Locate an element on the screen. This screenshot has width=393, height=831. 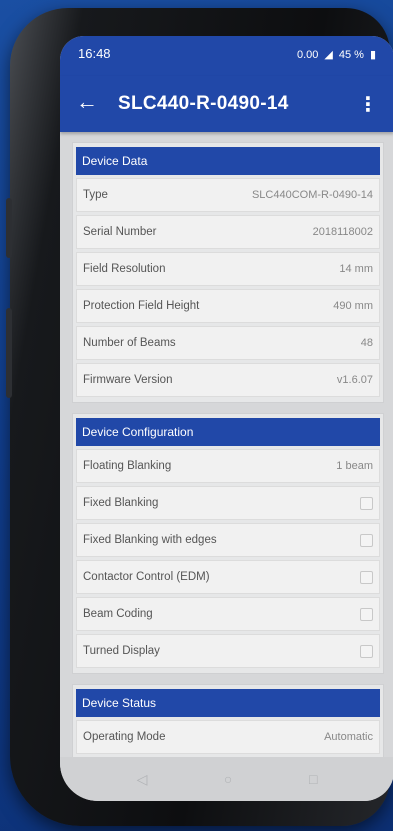
row-value: 490 mm is located at coordinates (353, 306).